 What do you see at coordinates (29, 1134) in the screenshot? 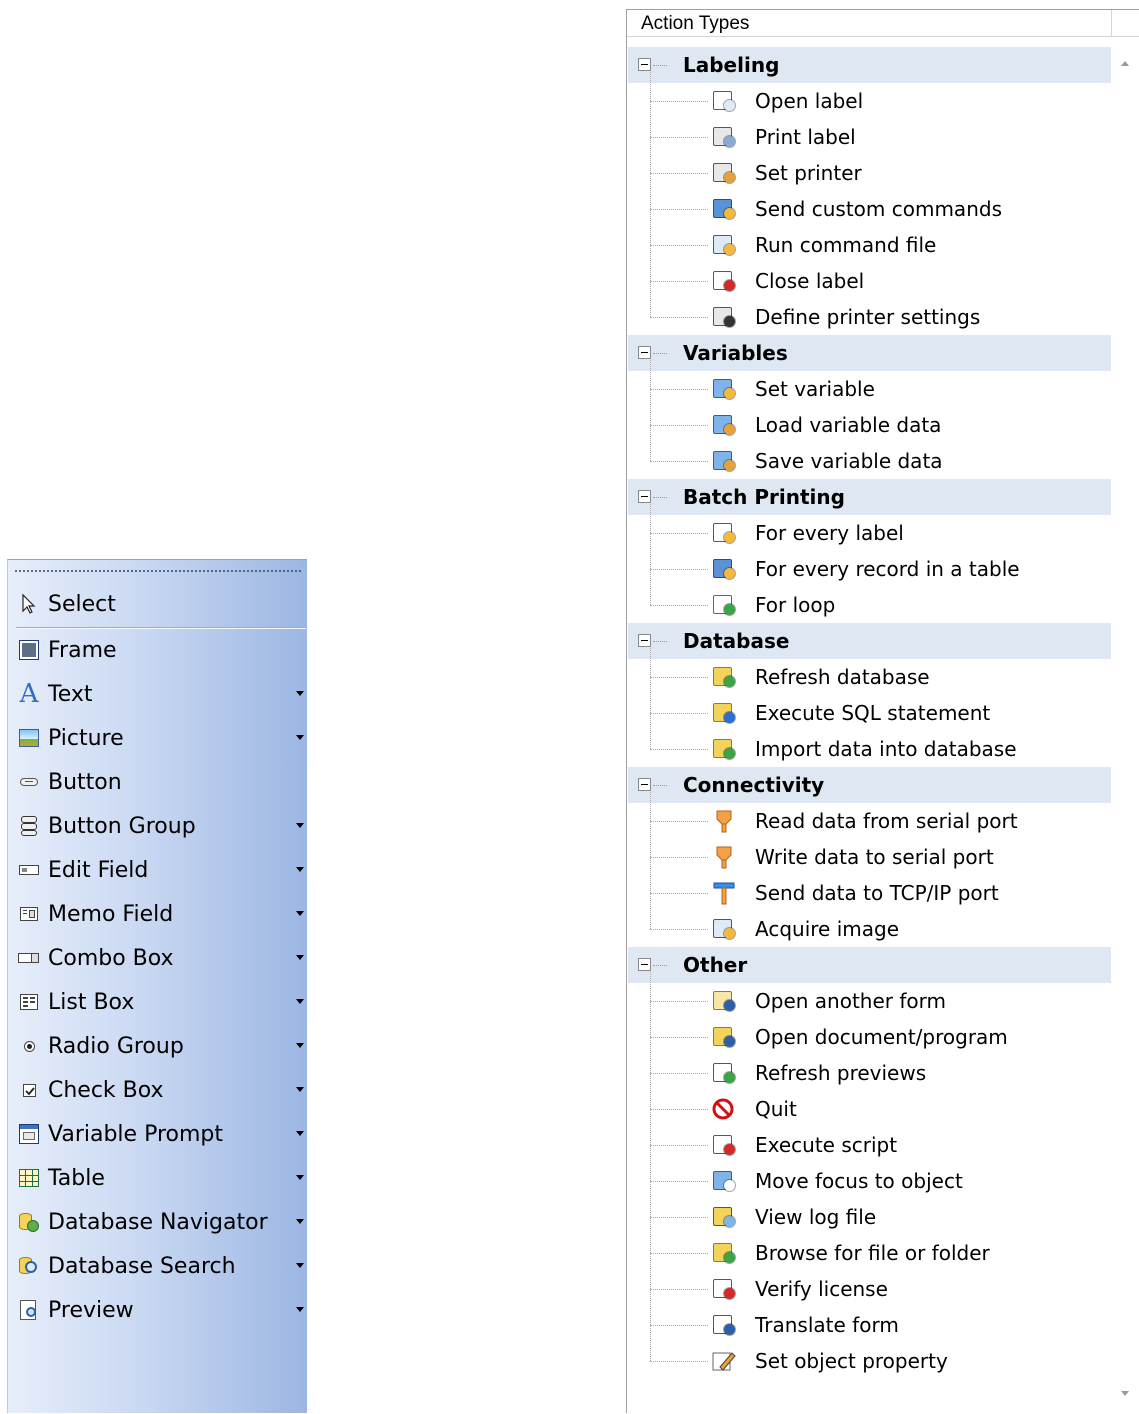
I see `variable-prompt-icon` at bounding box center [29, 1134].